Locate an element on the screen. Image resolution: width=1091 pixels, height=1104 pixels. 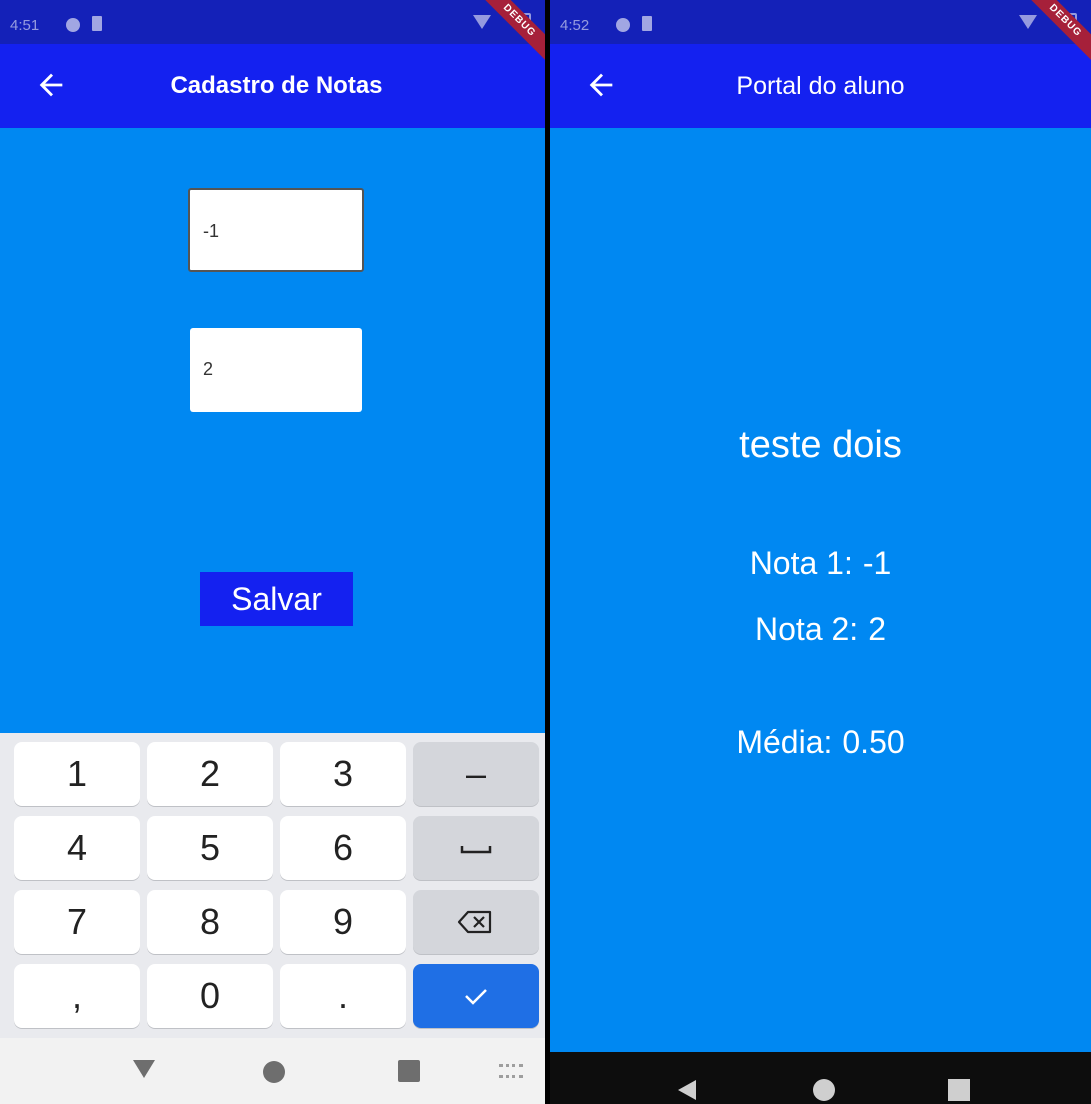
student-name: teste dois is located at coordinates (820, 445).